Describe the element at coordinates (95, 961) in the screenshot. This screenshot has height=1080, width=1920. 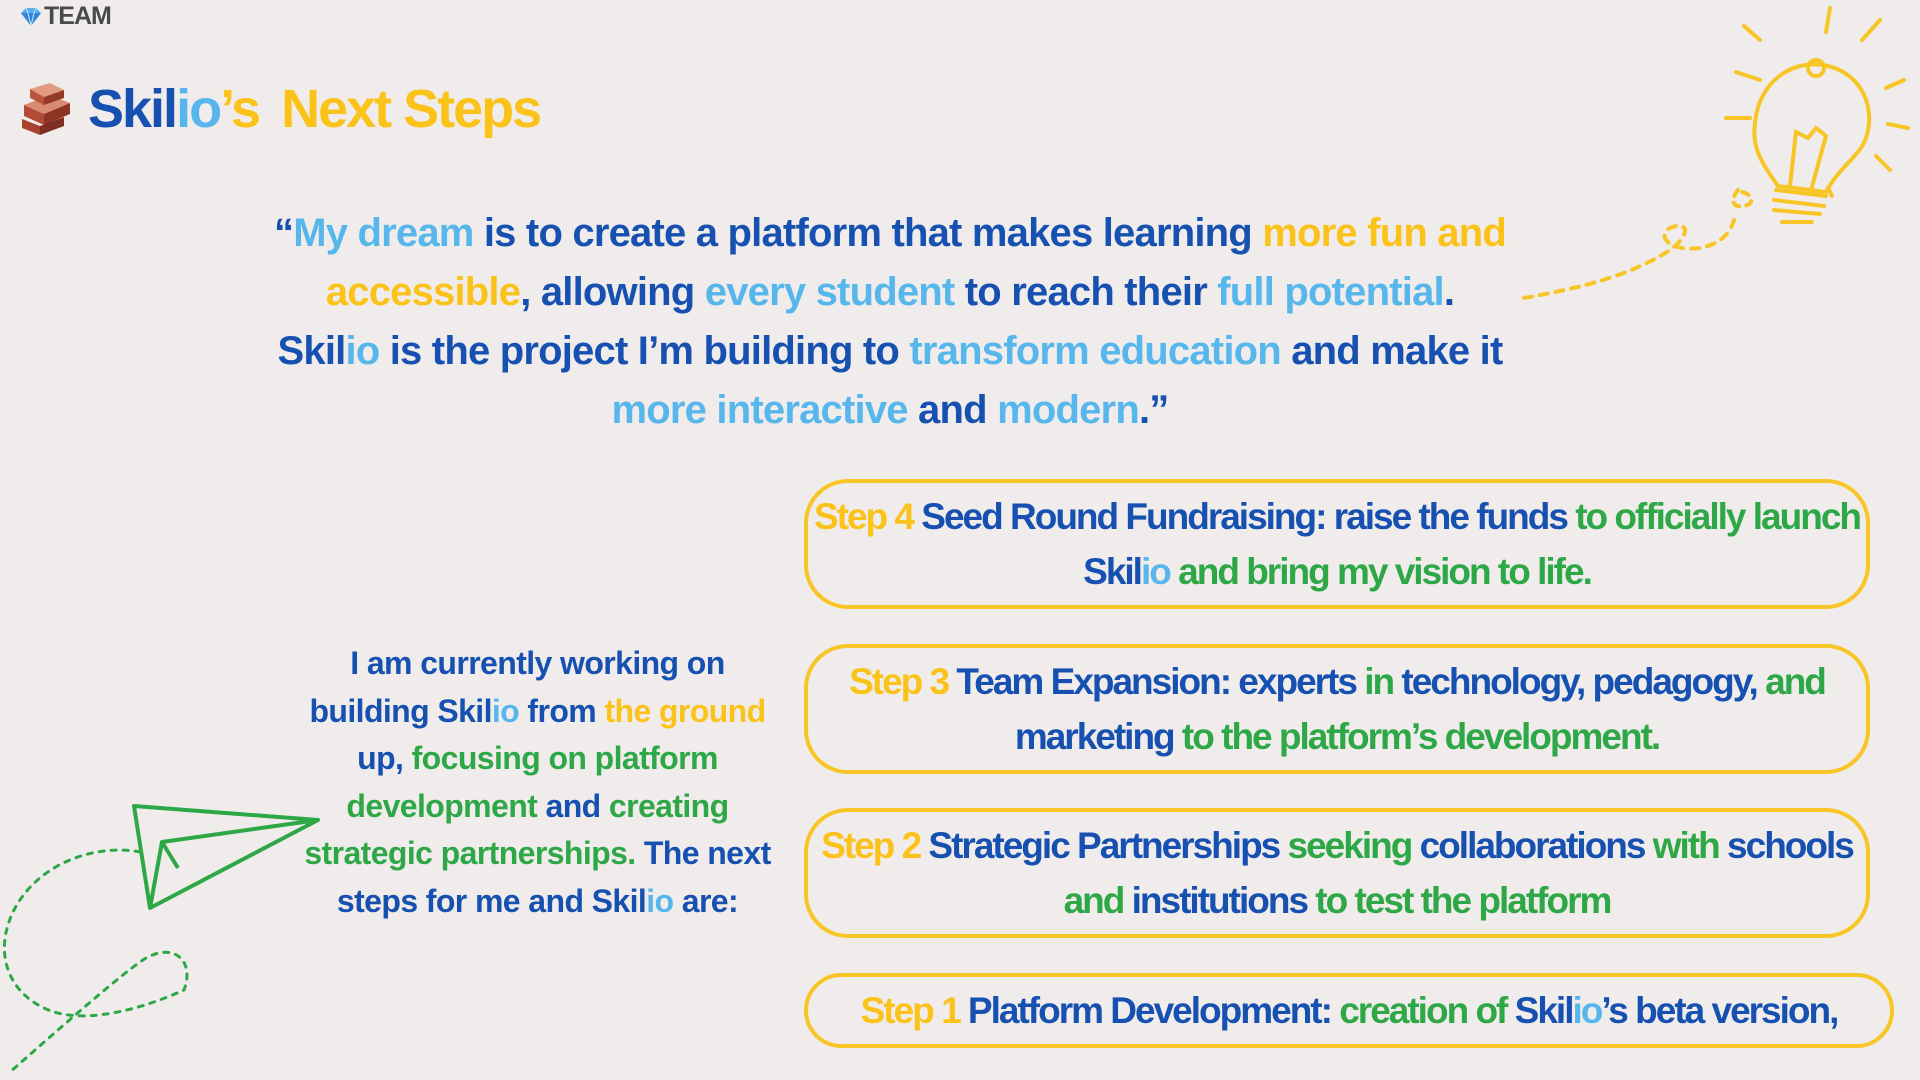
I see `dashed-trail-lower` at that location.